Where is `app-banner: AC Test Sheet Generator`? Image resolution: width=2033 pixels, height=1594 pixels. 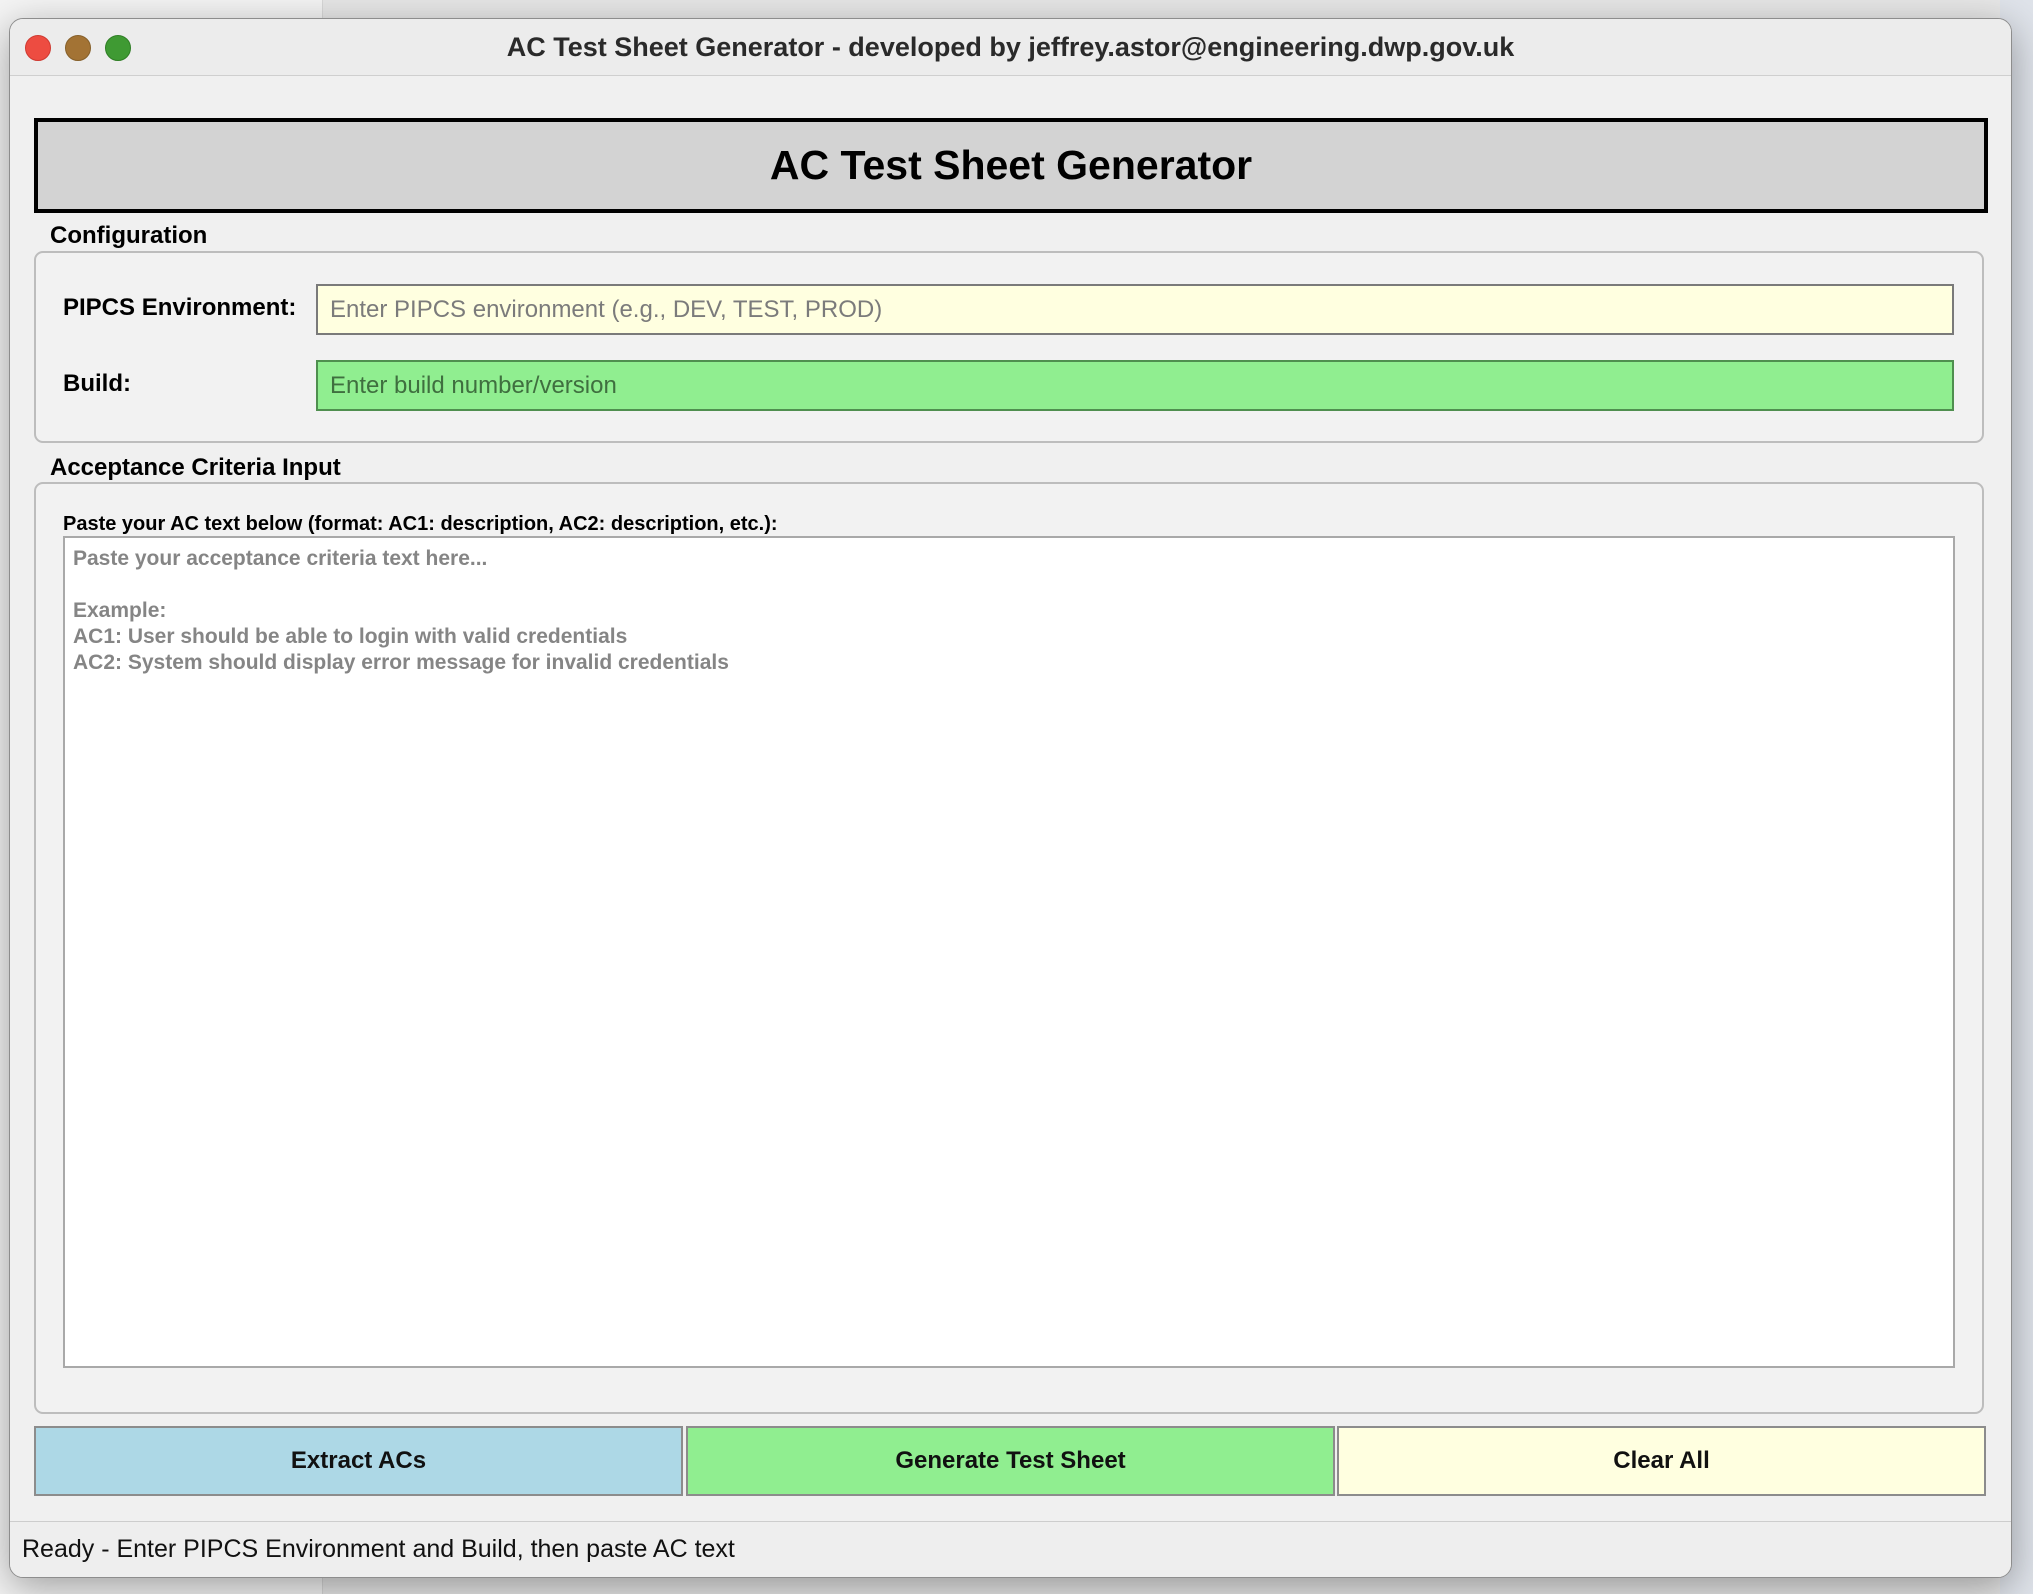
app-banner: AC Test Sheet Generator is located at coordinates (1011, 165).